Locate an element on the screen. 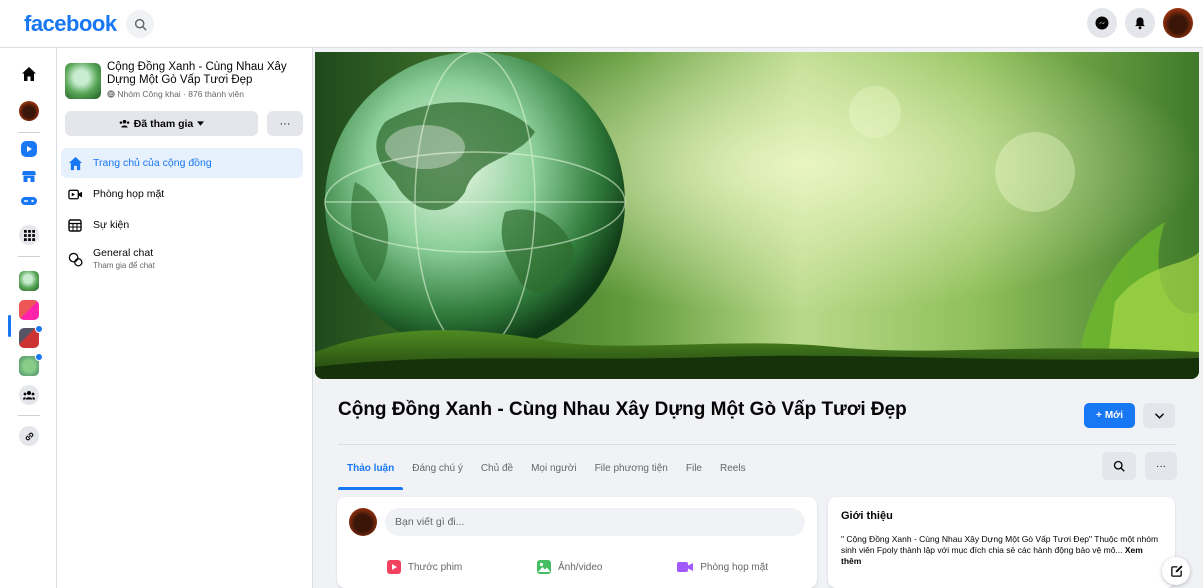  group-meta: Nhóm Công khai · 876 thành viên is located at coordinates (175, 94).